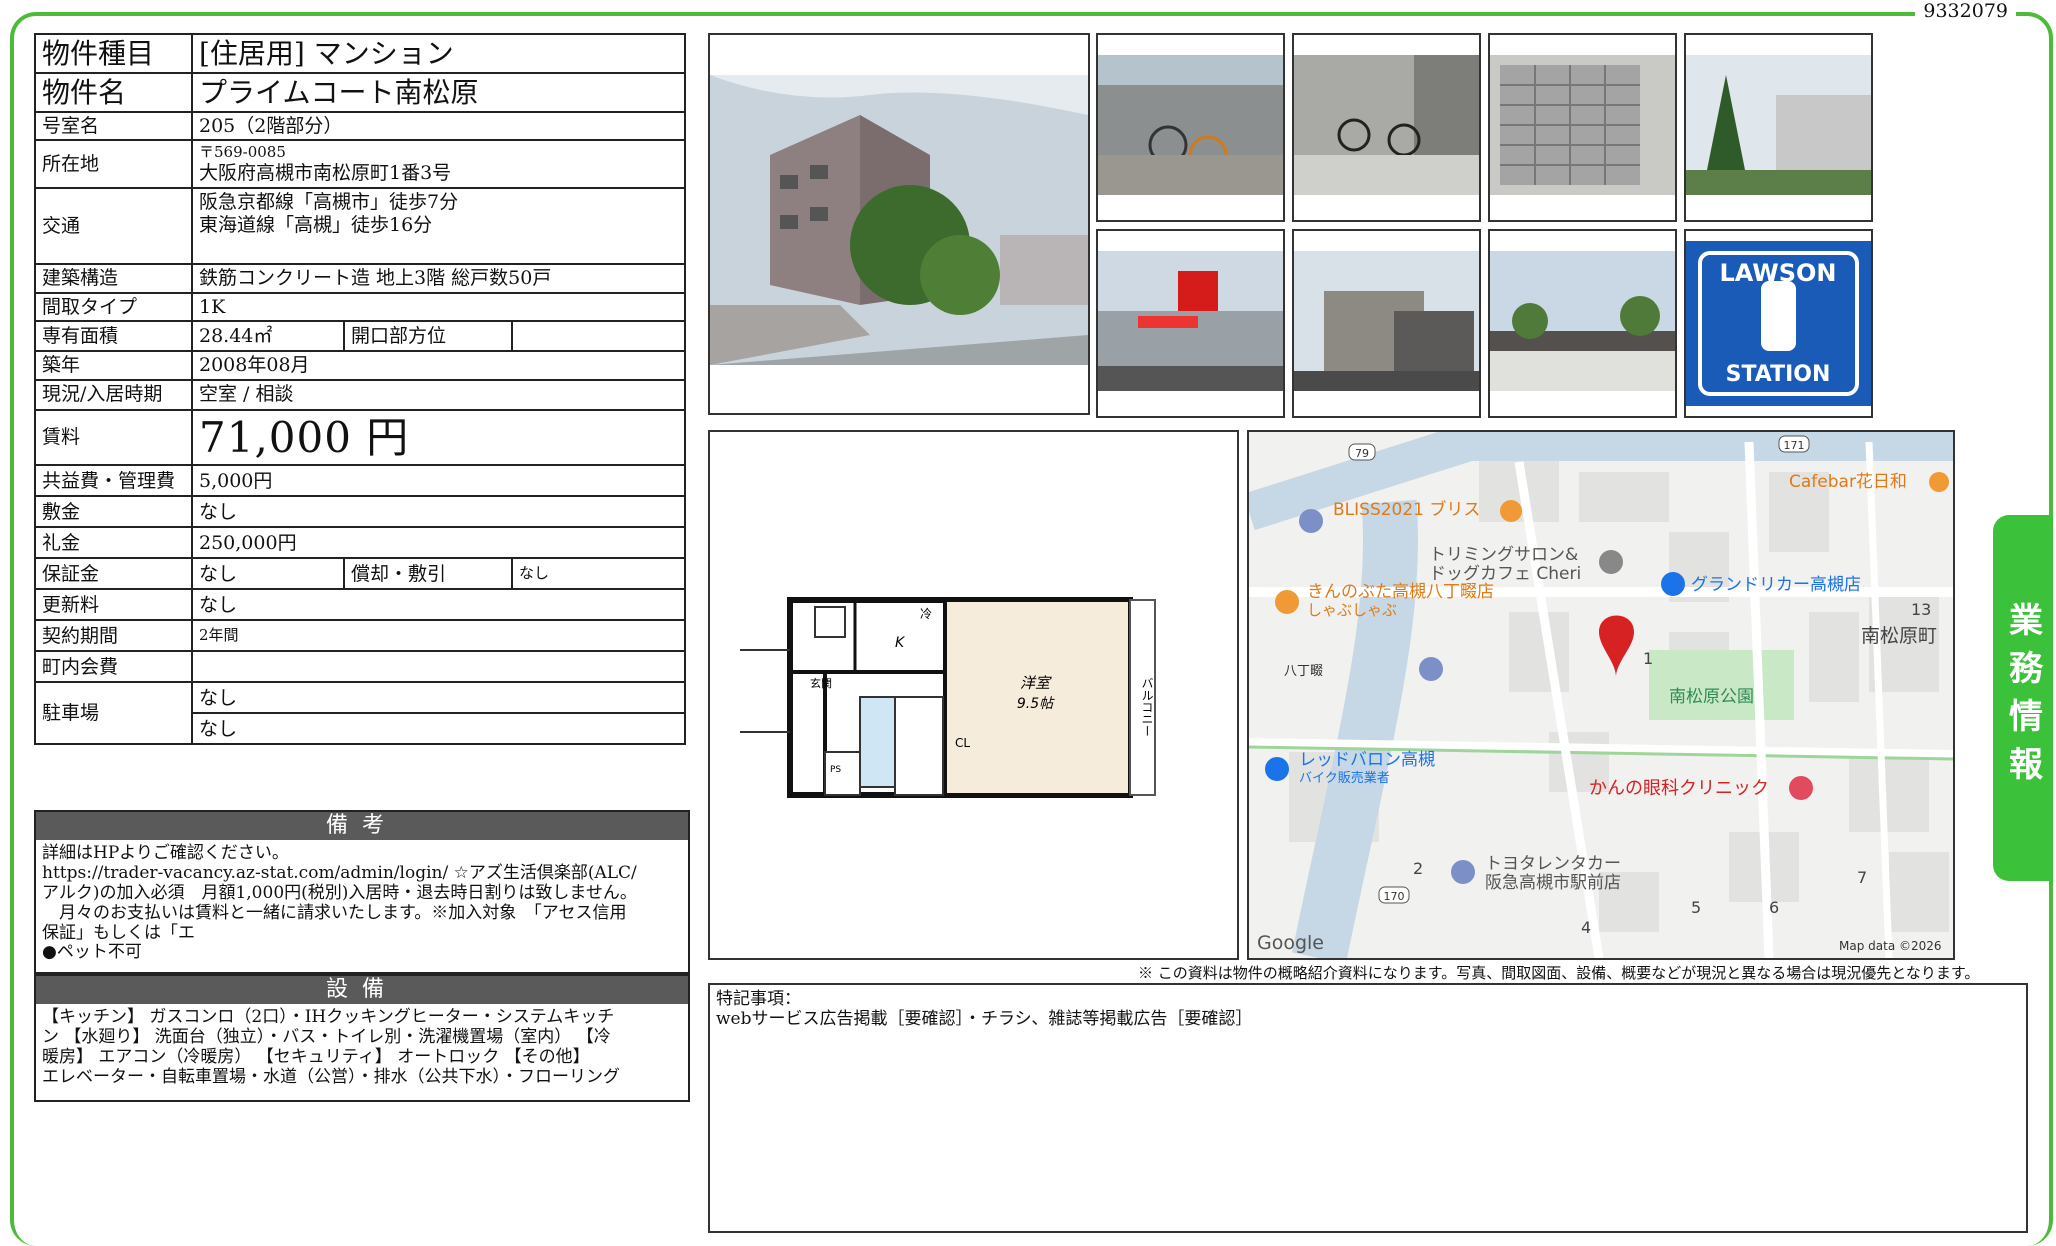 The width and height of the screenshot is (2056, 1246). What do you see at coordinates (1290, 943) in the screenshot?
I see `google-logo: Google` at bounding box center [1290, 943].